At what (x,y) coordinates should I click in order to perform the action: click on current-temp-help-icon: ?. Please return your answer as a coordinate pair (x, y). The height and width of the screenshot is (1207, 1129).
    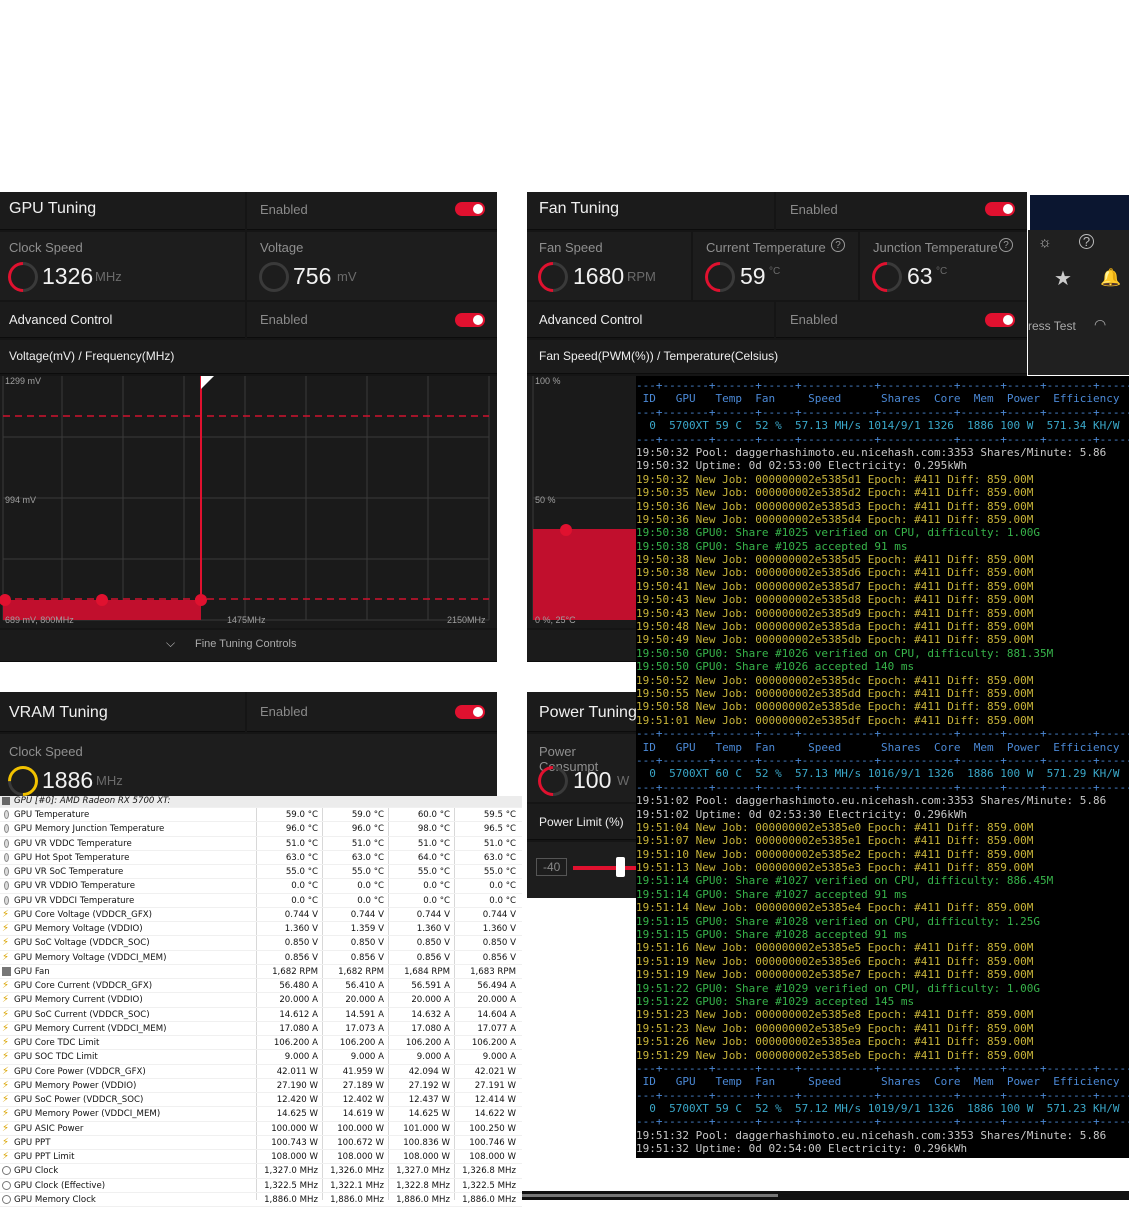
    Looking at the image, I should click on (838, 245).